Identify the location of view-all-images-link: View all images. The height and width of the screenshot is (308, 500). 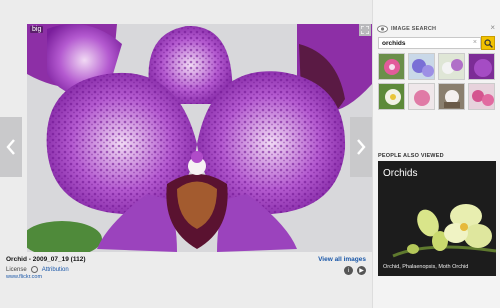
(342, 259).